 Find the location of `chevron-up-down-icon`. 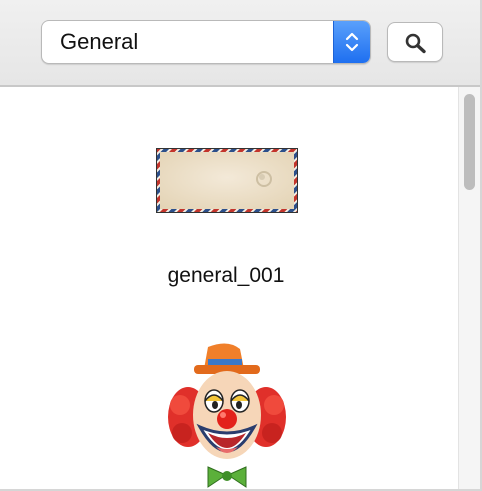

chevron-up-down-icon is located at coordinates (352, 42).